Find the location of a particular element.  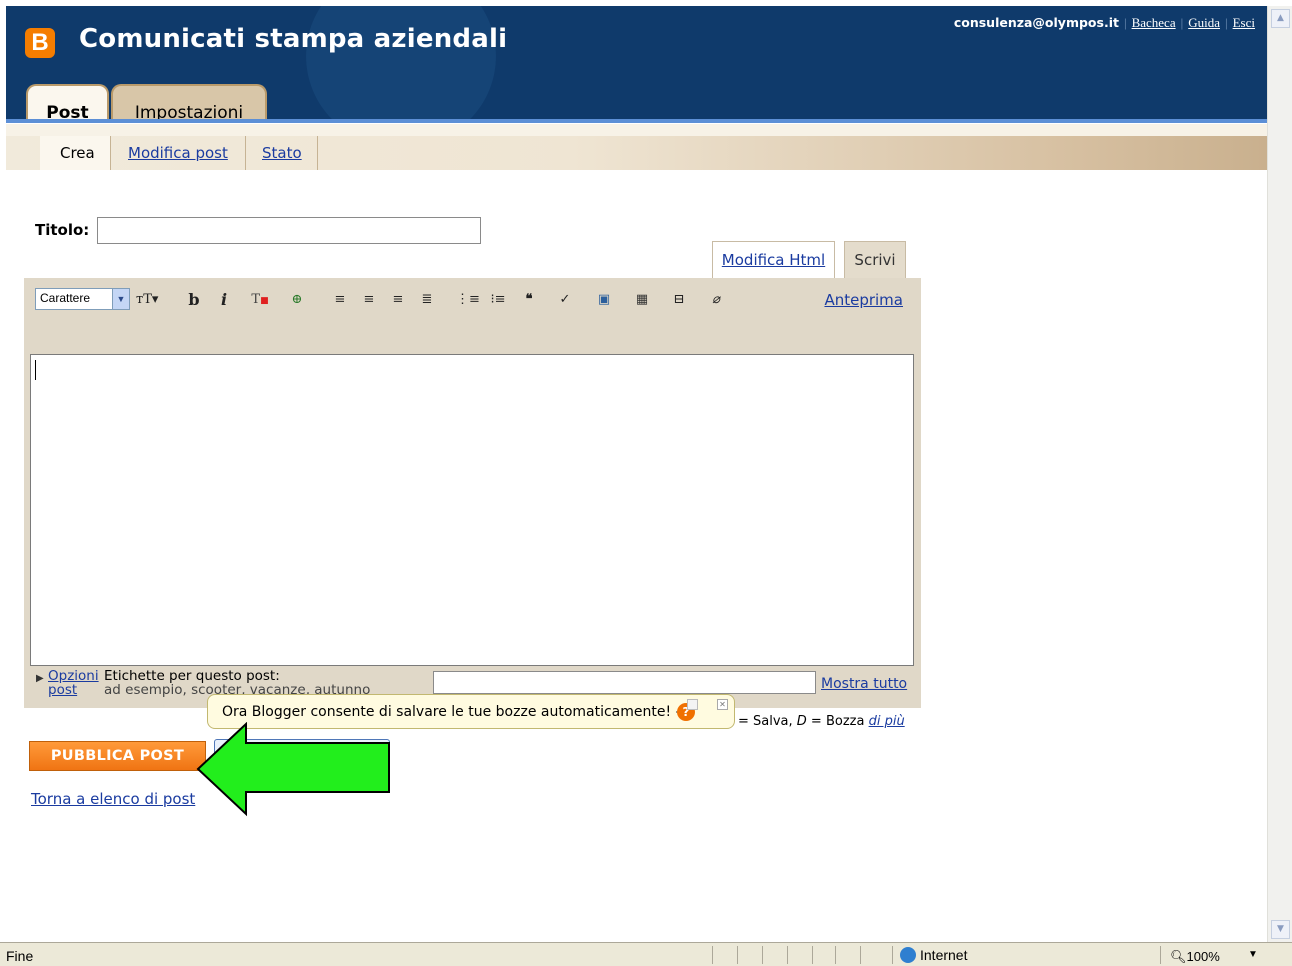

italic-icon: i is located at coordinates (224, 300).